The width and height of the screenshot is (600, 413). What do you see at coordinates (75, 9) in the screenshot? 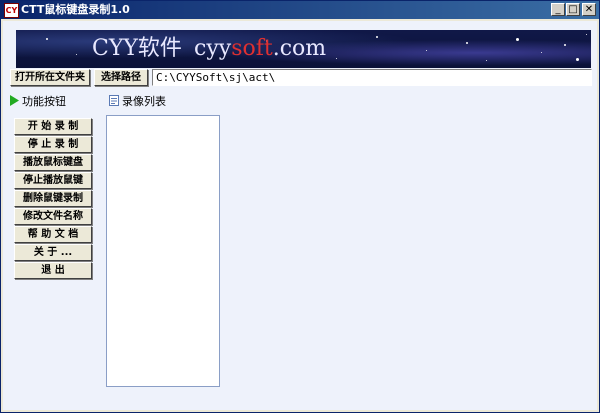
I see `window-title: CTT鼠标键盘录制1.0` at bounding box center [75, 9].